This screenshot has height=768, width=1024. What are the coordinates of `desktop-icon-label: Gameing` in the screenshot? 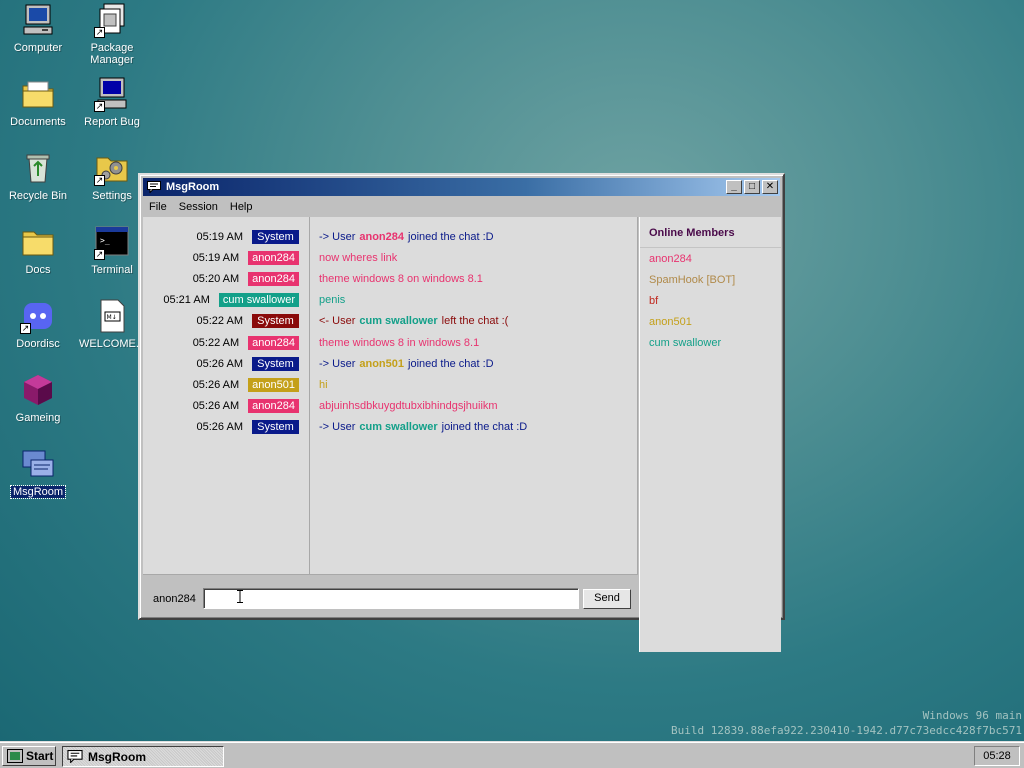 It's located at (38, 418).